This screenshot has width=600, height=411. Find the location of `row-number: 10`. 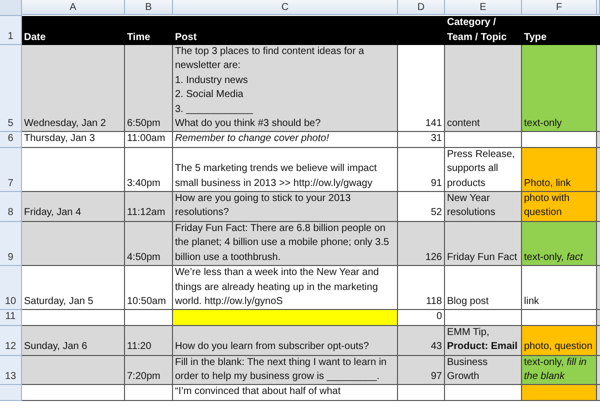

row-number: 10 is located at coordinates (11, 288).